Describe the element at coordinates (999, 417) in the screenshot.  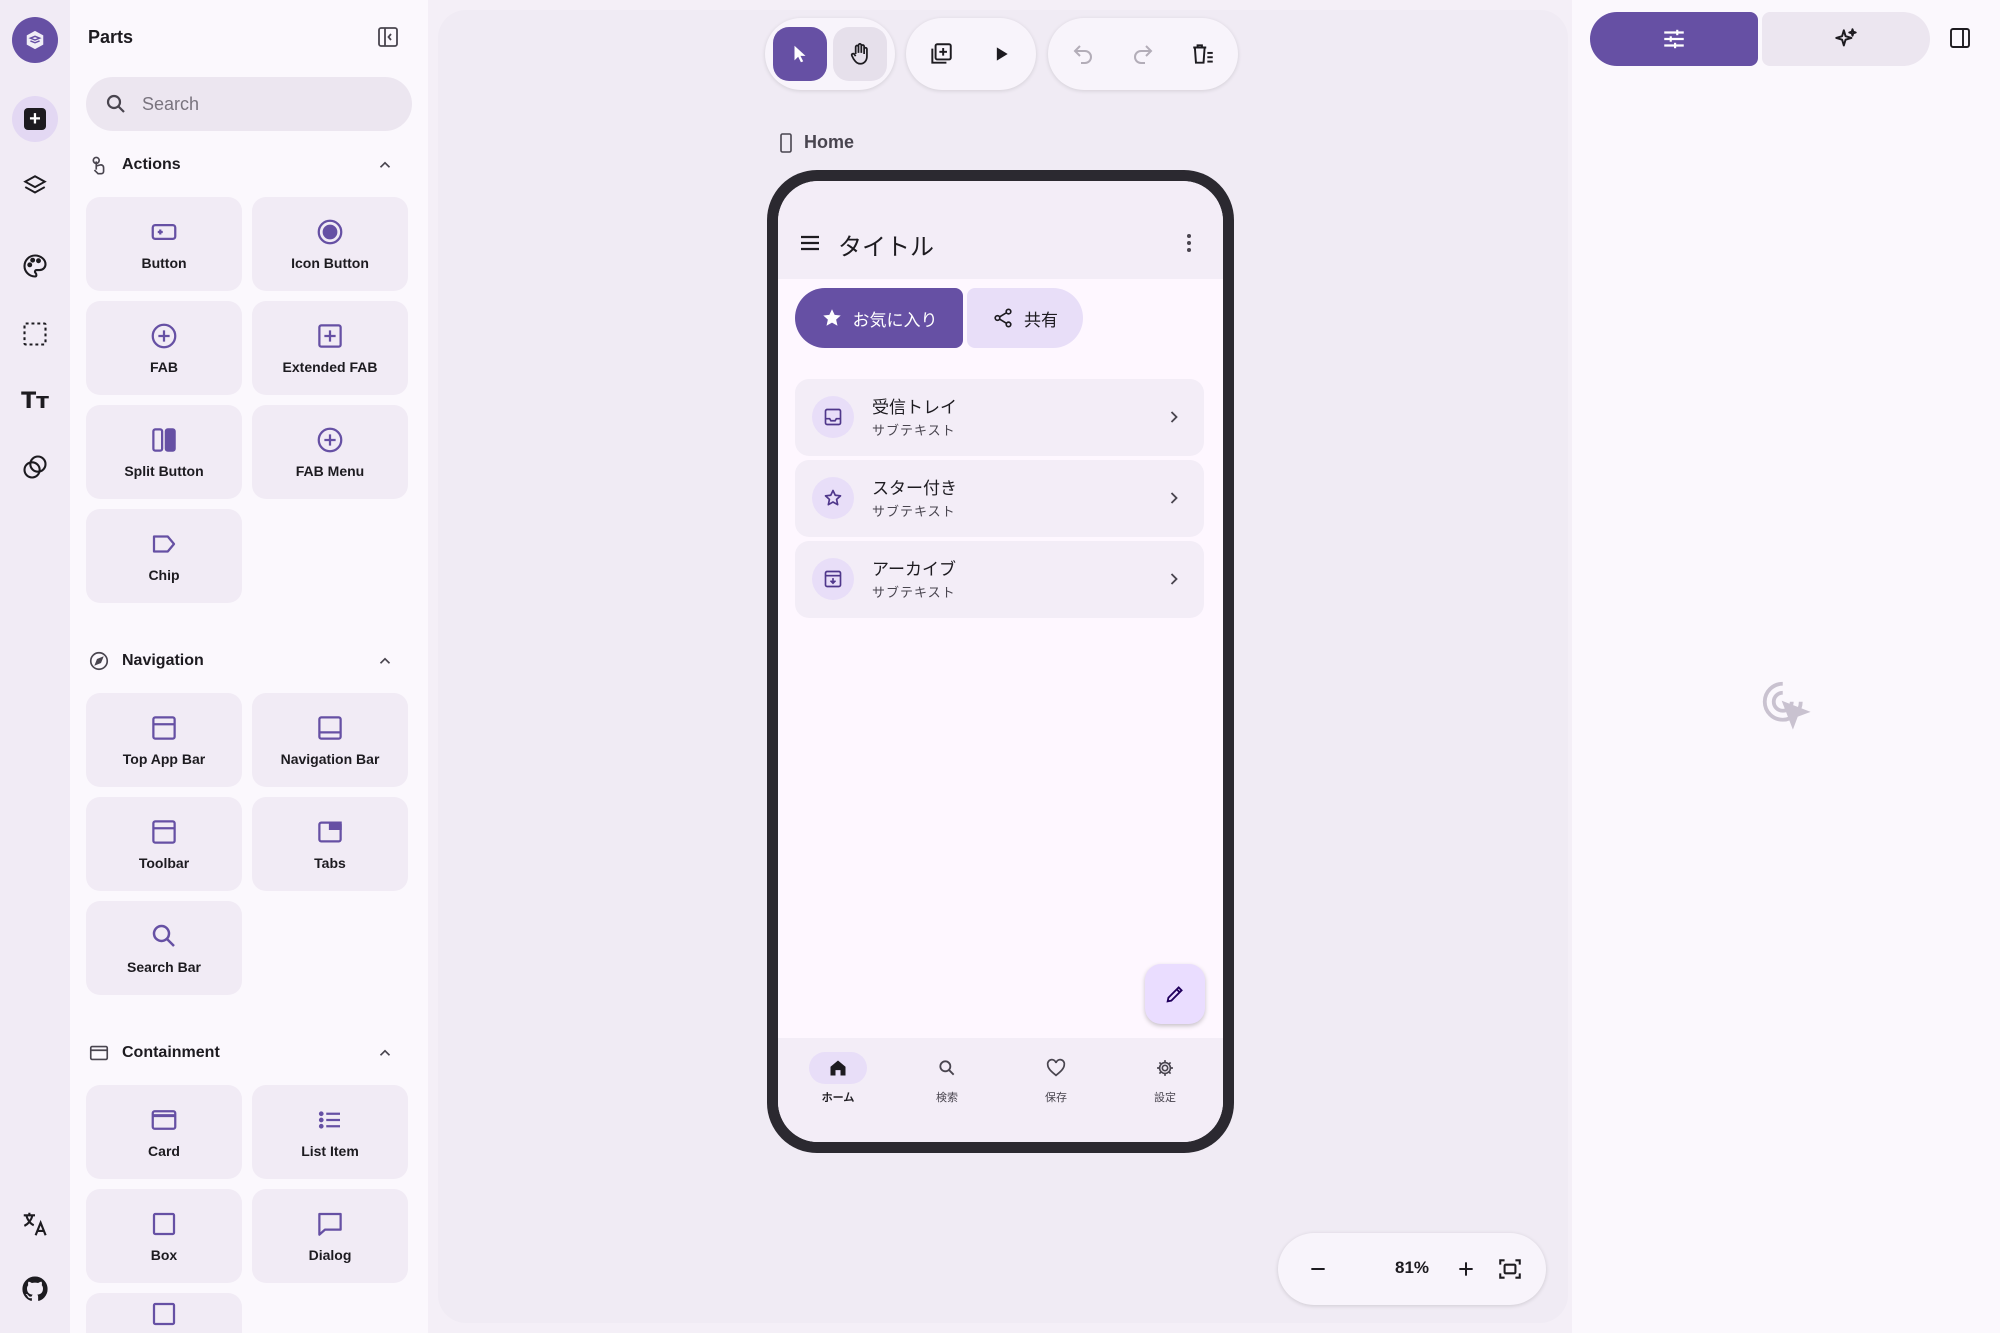
I see `list-item-inbox: 受信トレイ サブテキスト` at that location.